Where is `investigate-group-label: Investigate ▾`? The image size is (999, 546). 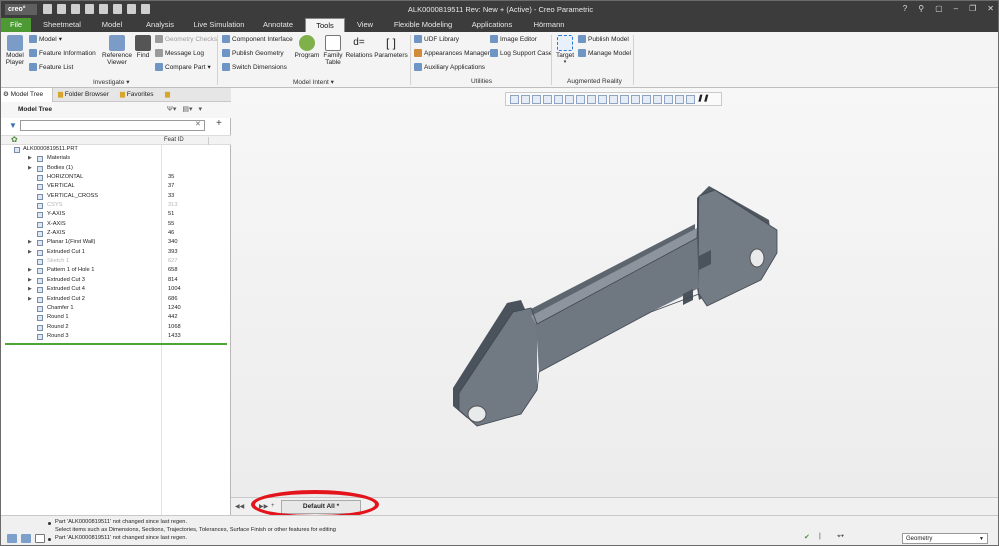 investigate-group-label: Investigate ▾ is located at coordinates (111, 82).